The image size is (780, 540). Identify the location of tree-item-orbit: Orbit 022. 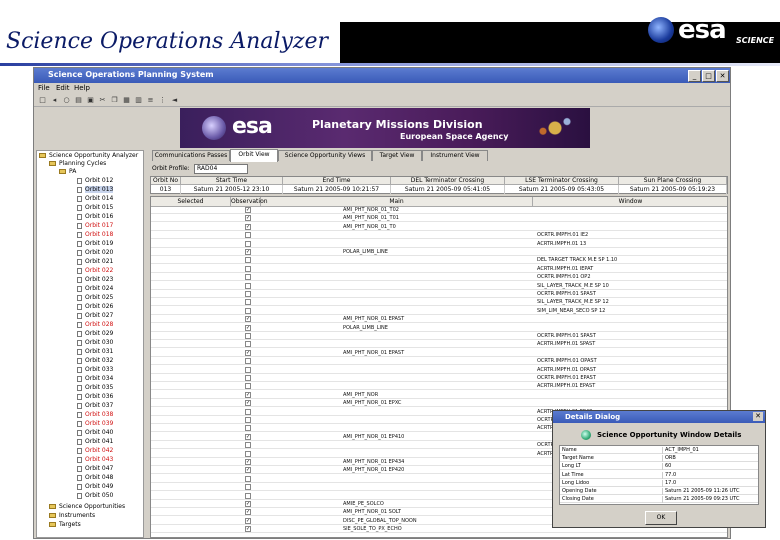
(95, 270).